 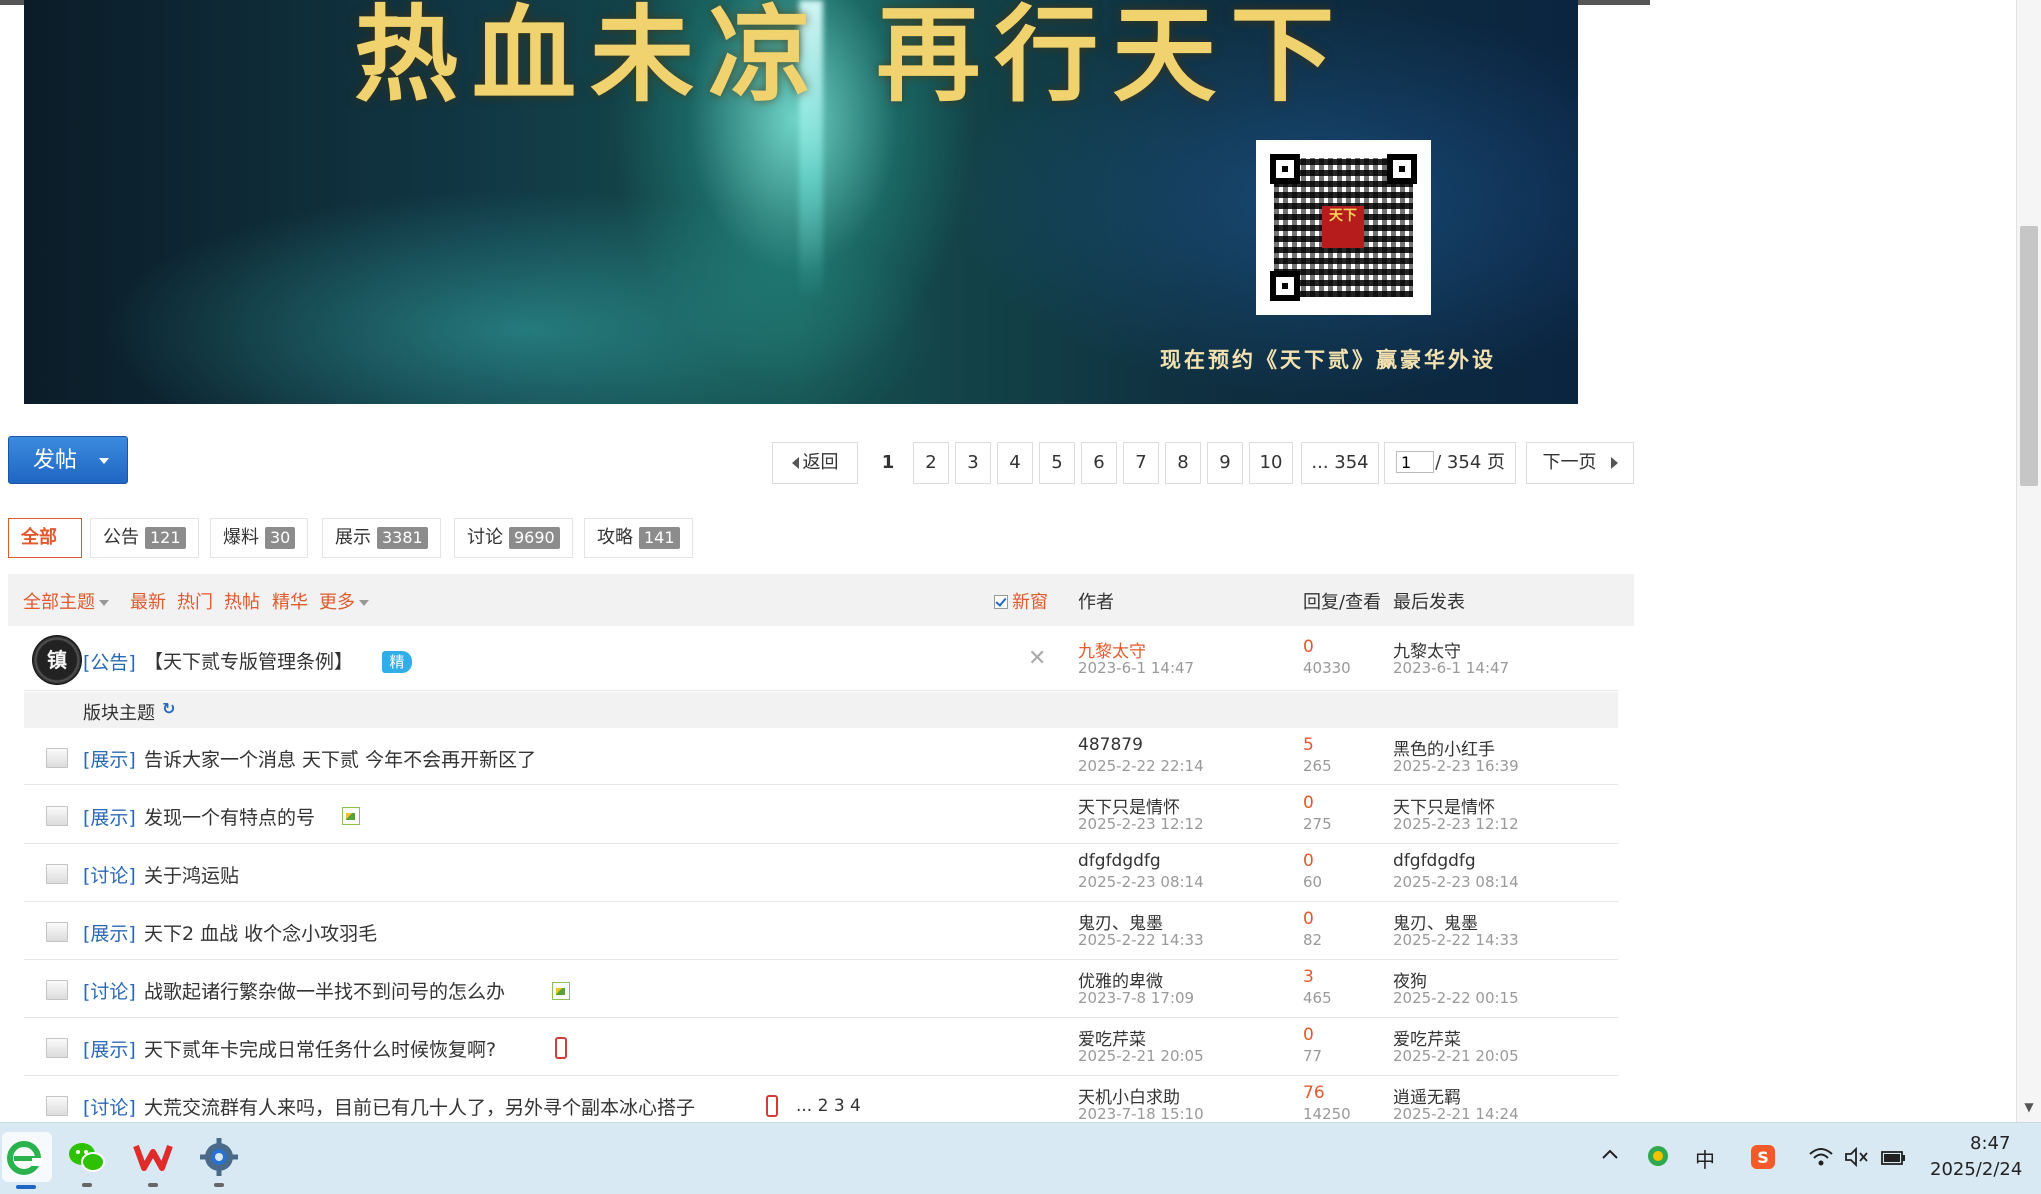 I want to click on new-window-toggle: 新窗, so click(x=1021, y=601).